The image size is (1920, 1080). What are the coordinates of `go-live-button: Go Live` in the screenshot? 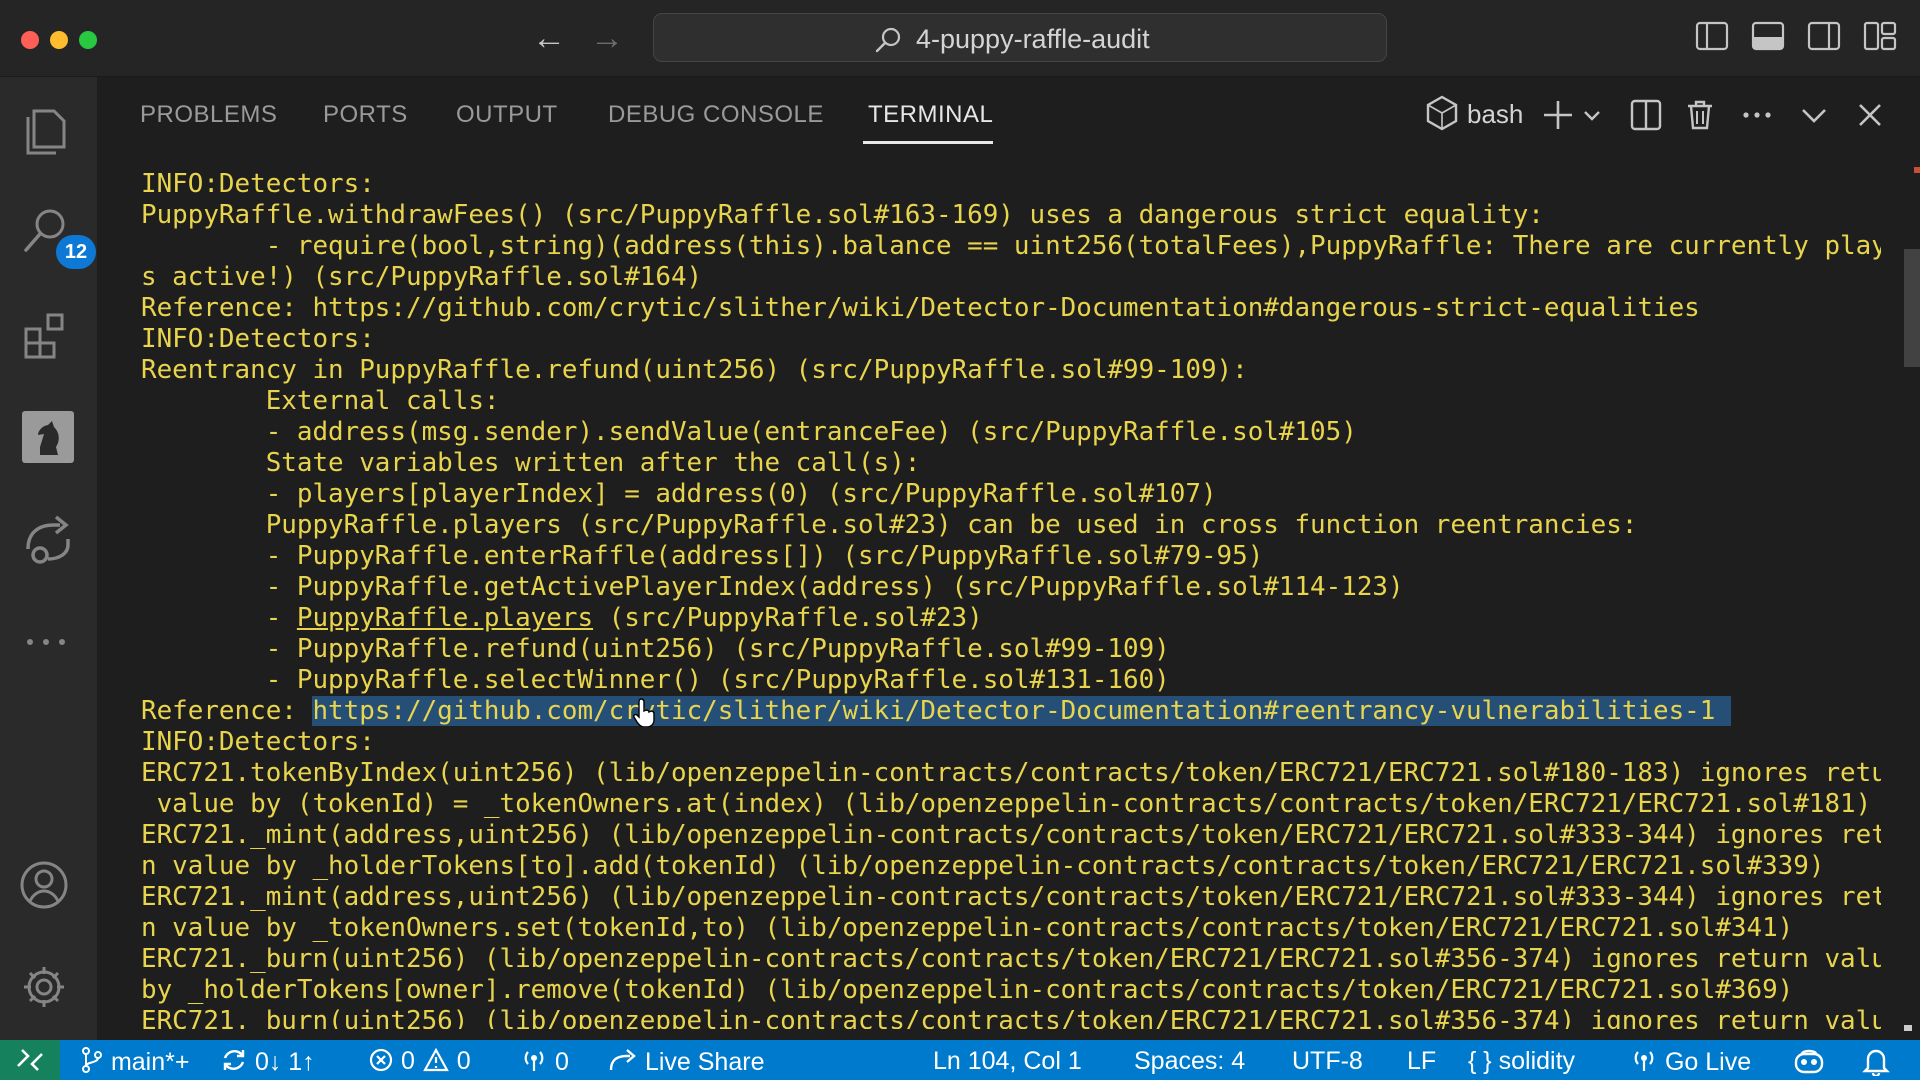 It's located at (1690, 1061).